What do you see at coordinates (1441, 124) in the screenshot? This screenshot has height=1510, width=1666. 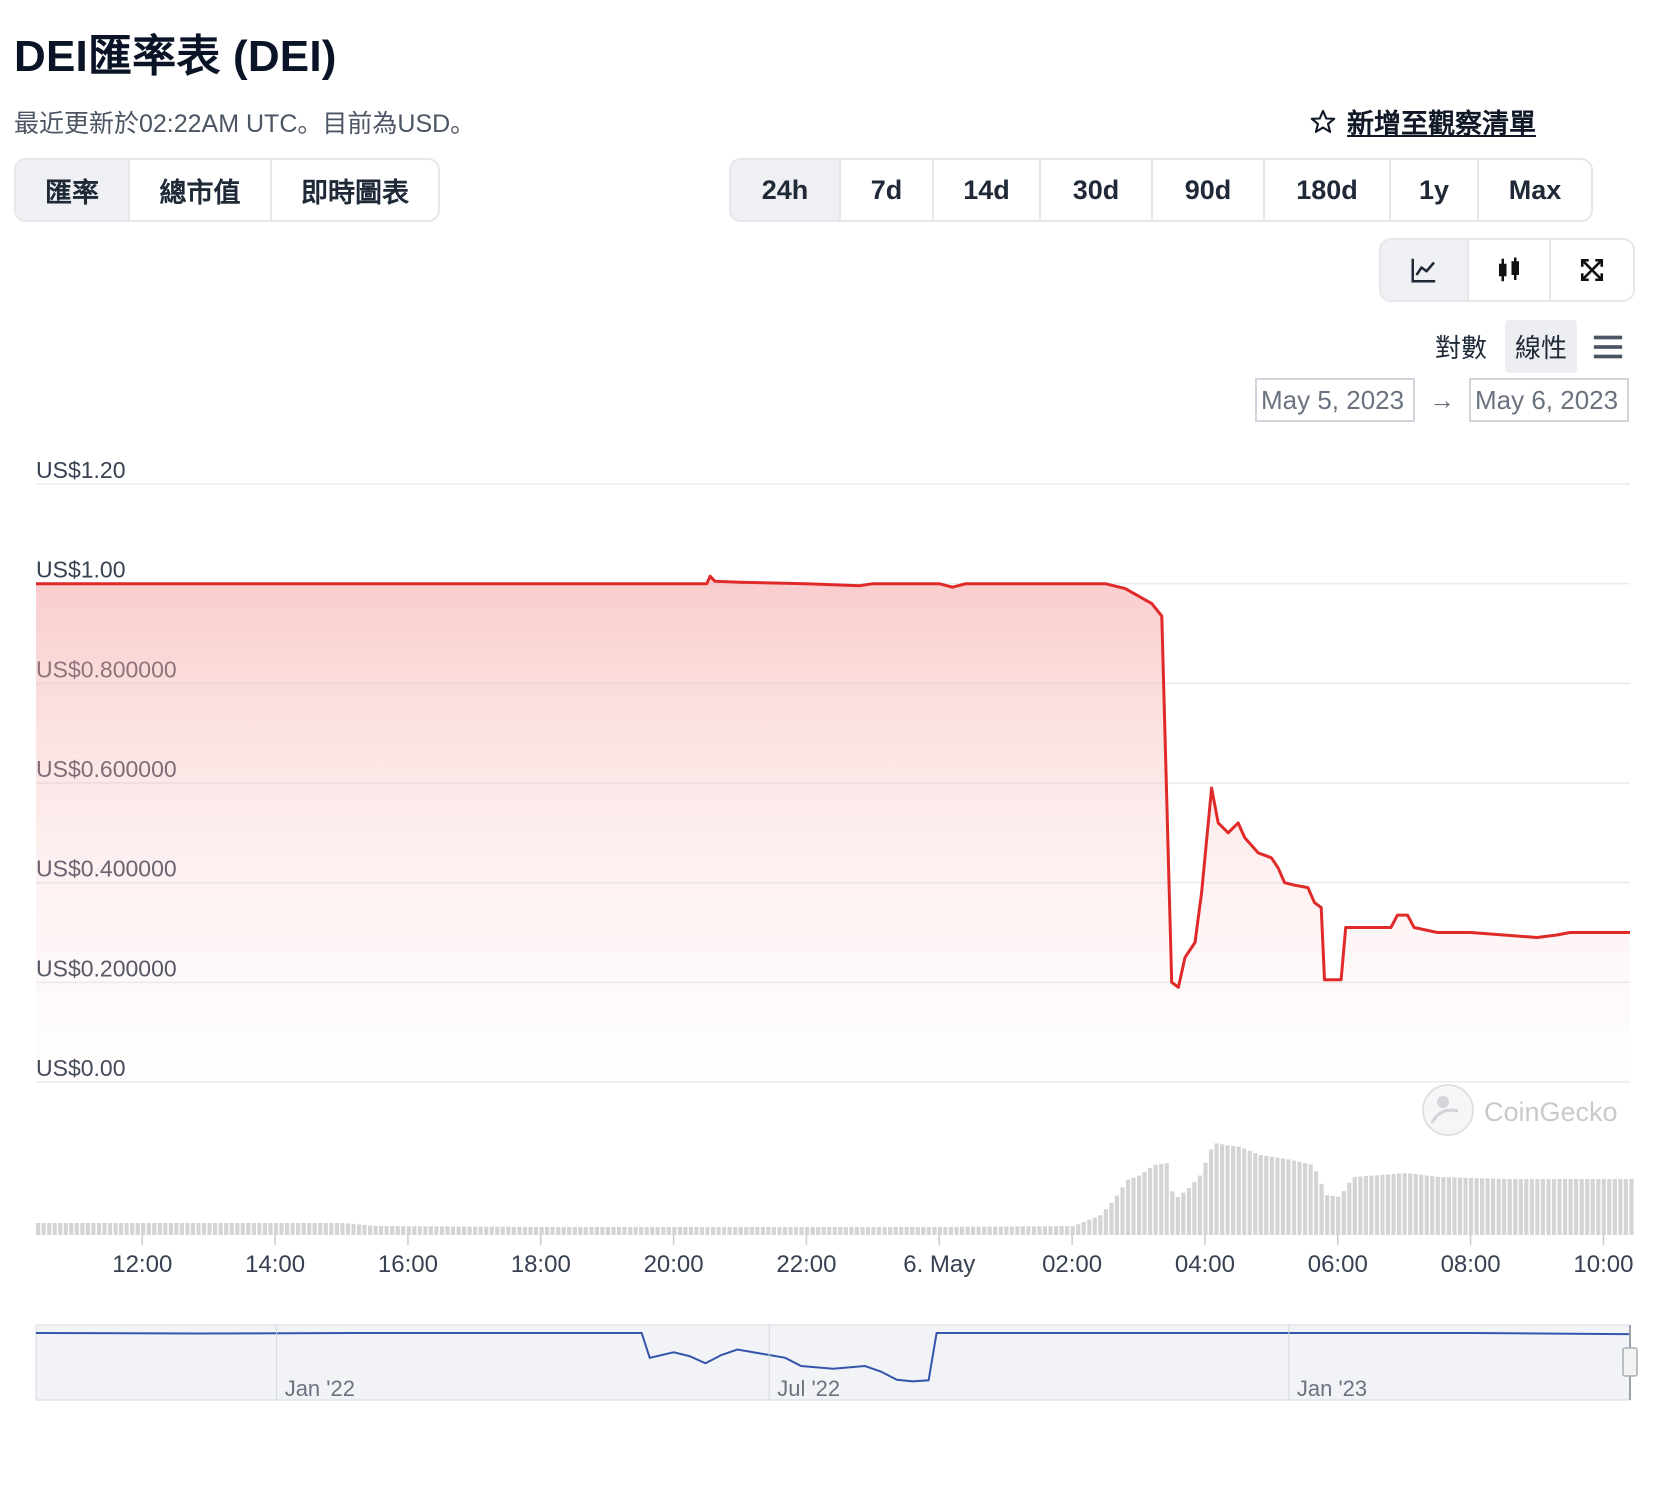 I see `watchlist-label: 新增至觀察清單` at bounding box center [1441, 124].